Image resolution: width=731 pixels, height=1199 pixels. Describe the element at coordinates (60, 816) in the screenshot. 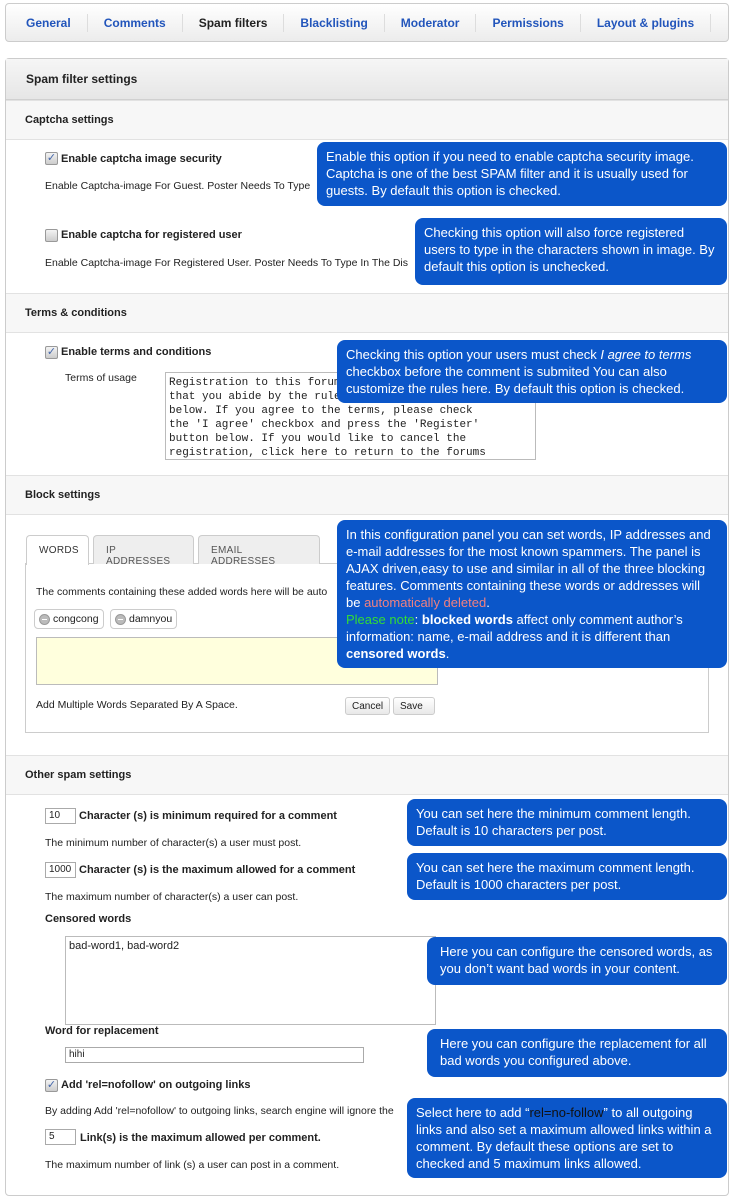

I see `min-length-input: 10` at that location.